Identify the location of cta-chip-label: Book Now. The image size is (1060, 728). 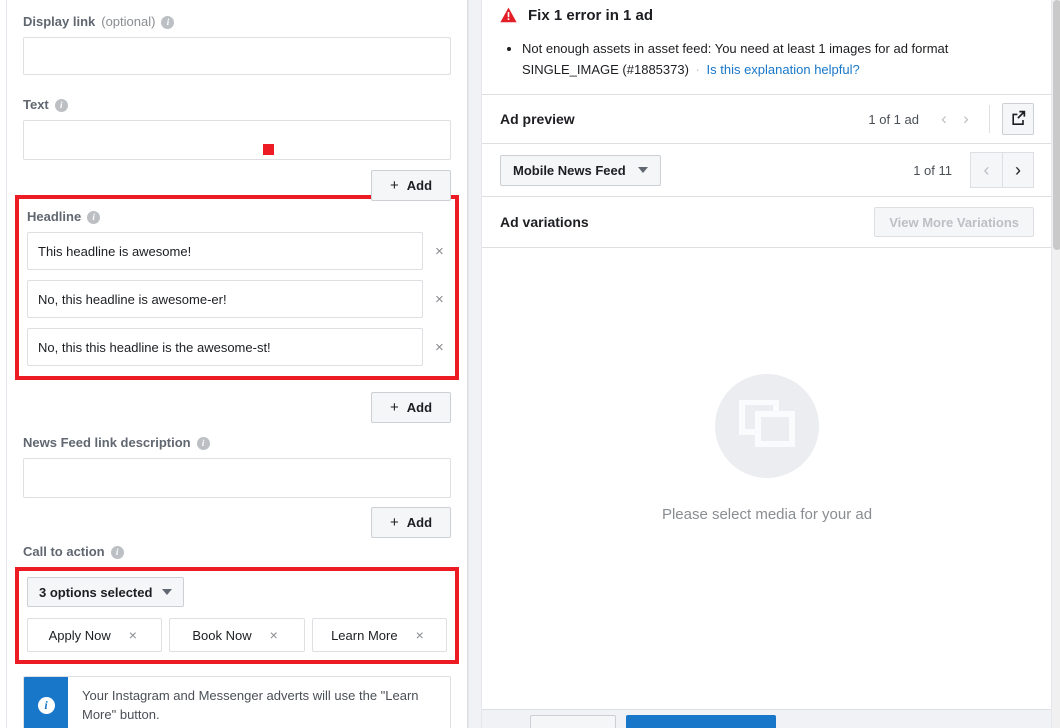
(222, 635).